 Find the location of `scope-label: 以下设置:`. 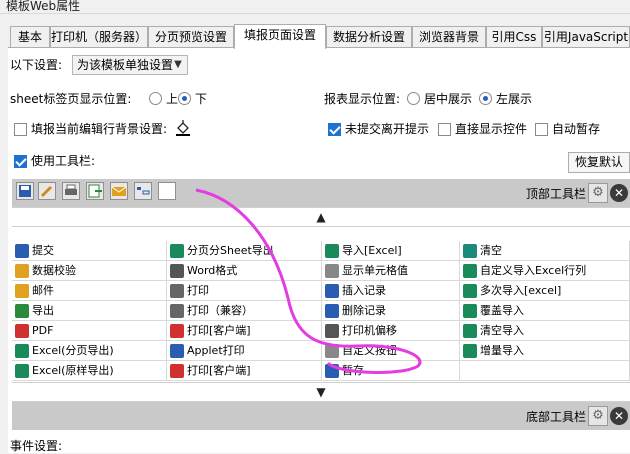

scope-label: 以下设置: is located at coordinates (36, 65).